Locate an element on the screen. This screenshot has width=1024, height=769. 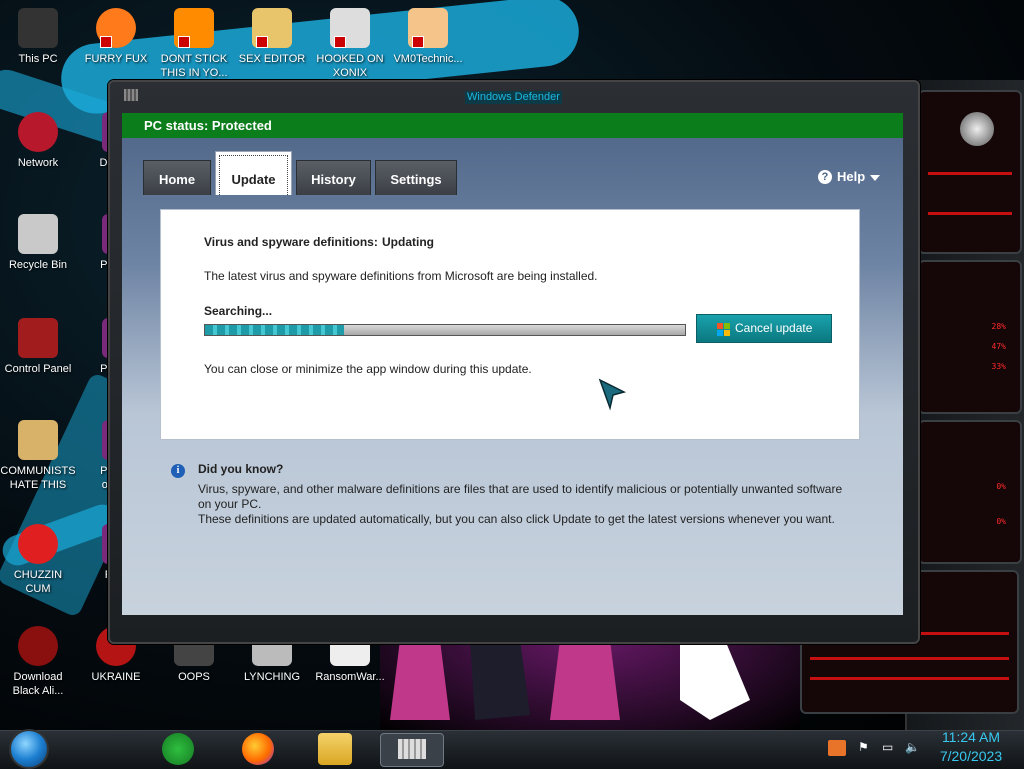
mouse-cursor-icon is located at coordinates (612, 394).